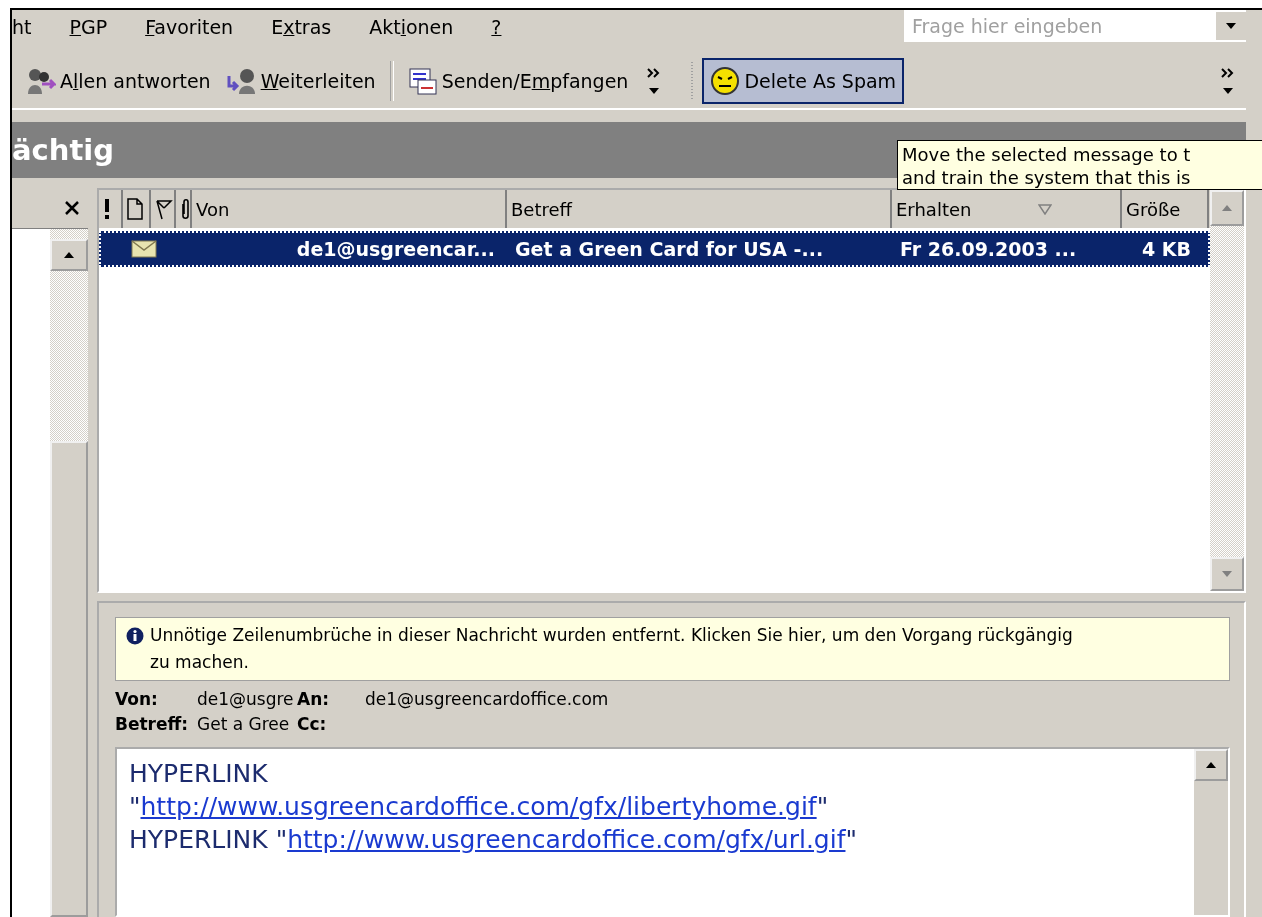 The height and width of the screenshot is (917, 1262). I want to click on menu-item: Aktionen, so click(411, 27).